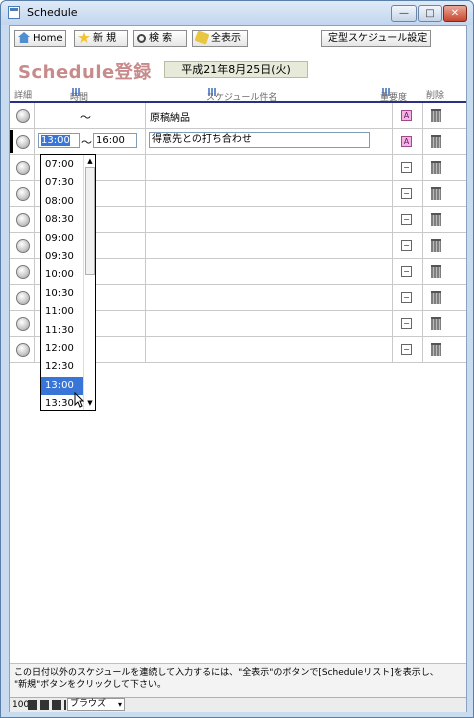 This screenshot has height=718, width=474. Describe the element at coordinates (202, 37) in the screenshot. I see `pencil-icon` at that location.